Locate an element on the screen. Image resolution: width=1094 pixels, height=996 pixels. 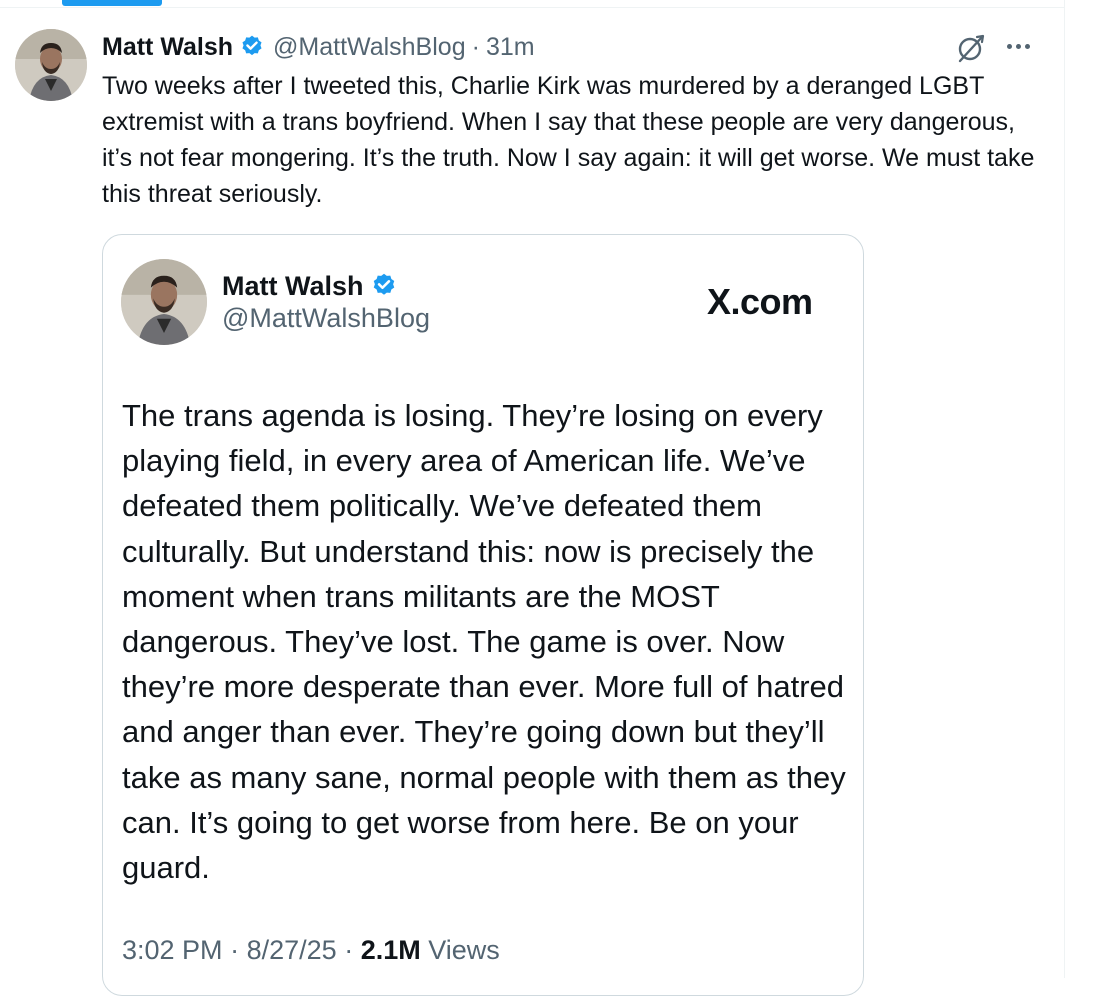
post-time: 31m is located at coordinates (510, 47).